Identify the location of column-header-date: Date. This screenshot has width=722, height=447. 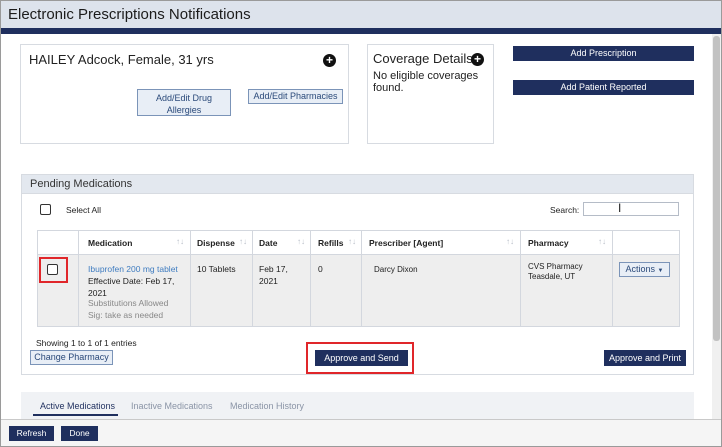
(268, 243).